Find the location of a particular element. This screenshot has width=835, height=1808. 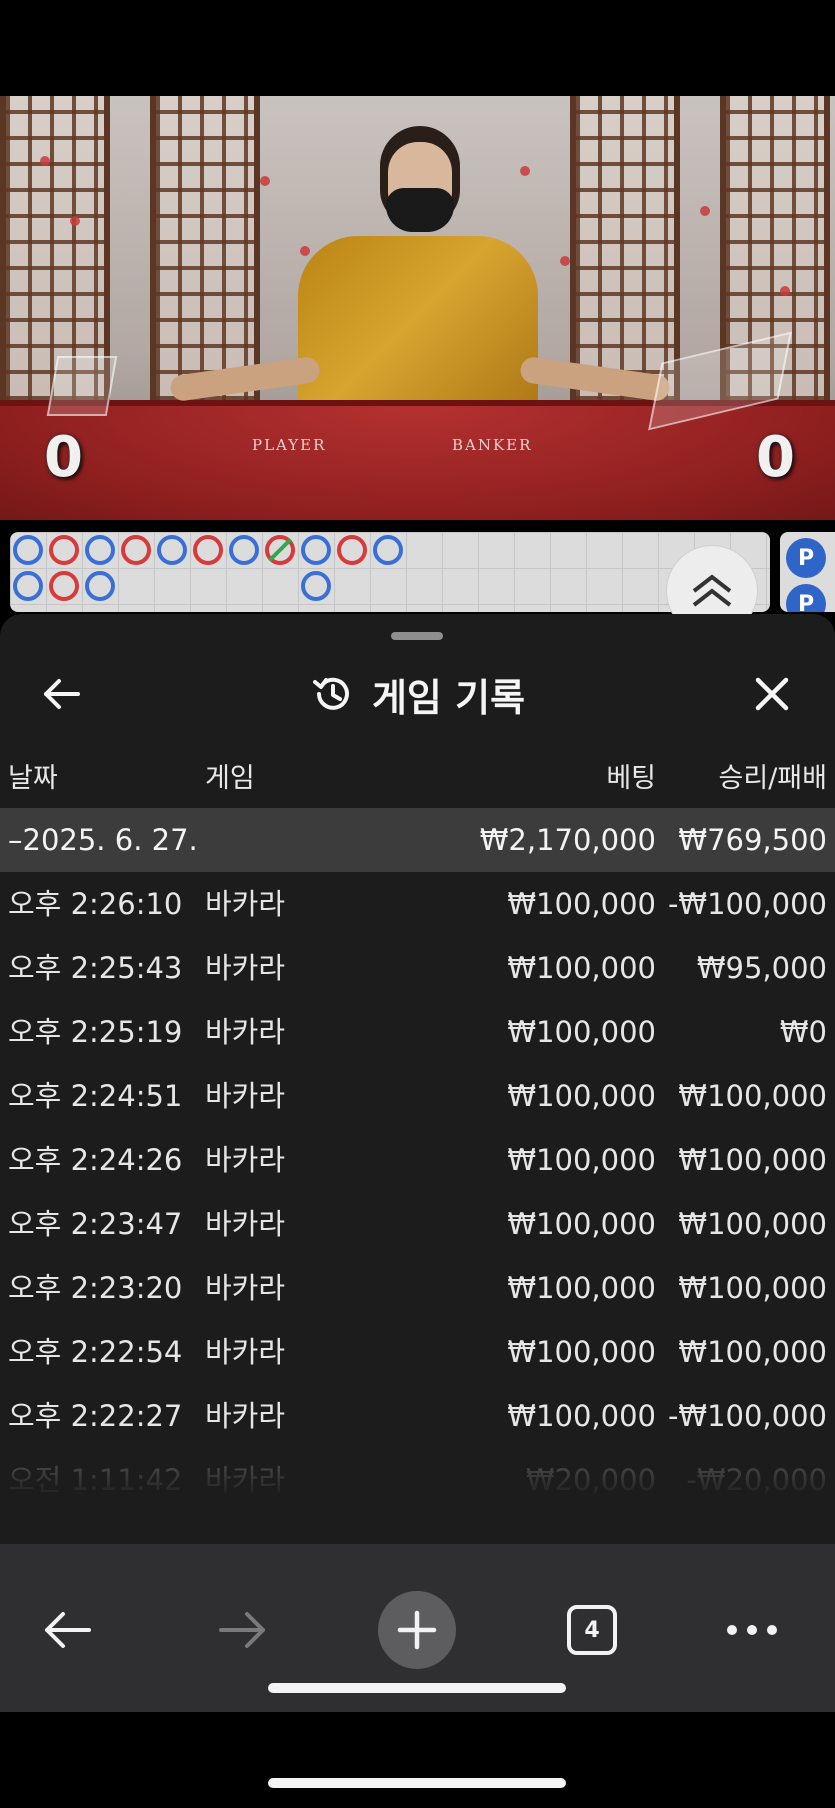

plus-icon is located at coordinates (417, 1630).